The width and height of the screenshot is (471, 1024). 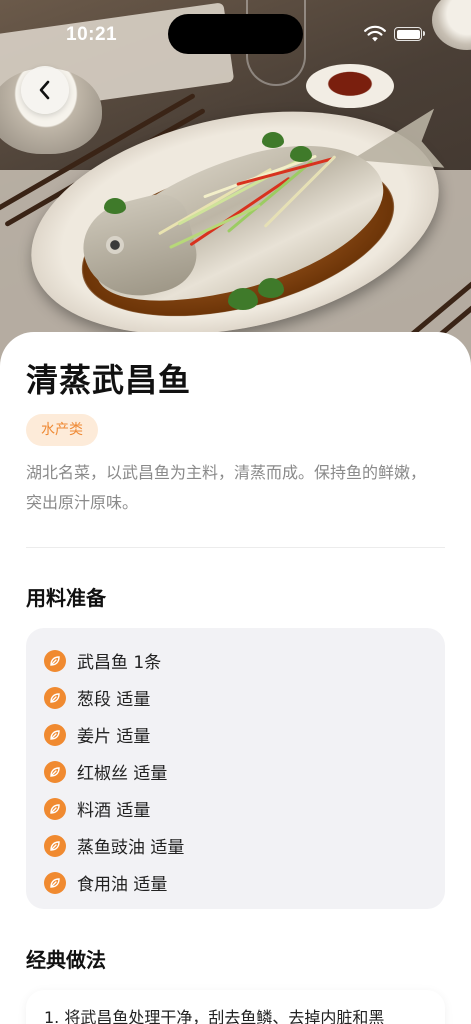 What do you see at coordinates (235, 1007) in the screenshot?
I see `step-card: 1. 将武昌鱼处理干净，刮去鱼鳞、去掉内脏和黑` at bounding box center [235, 1007].